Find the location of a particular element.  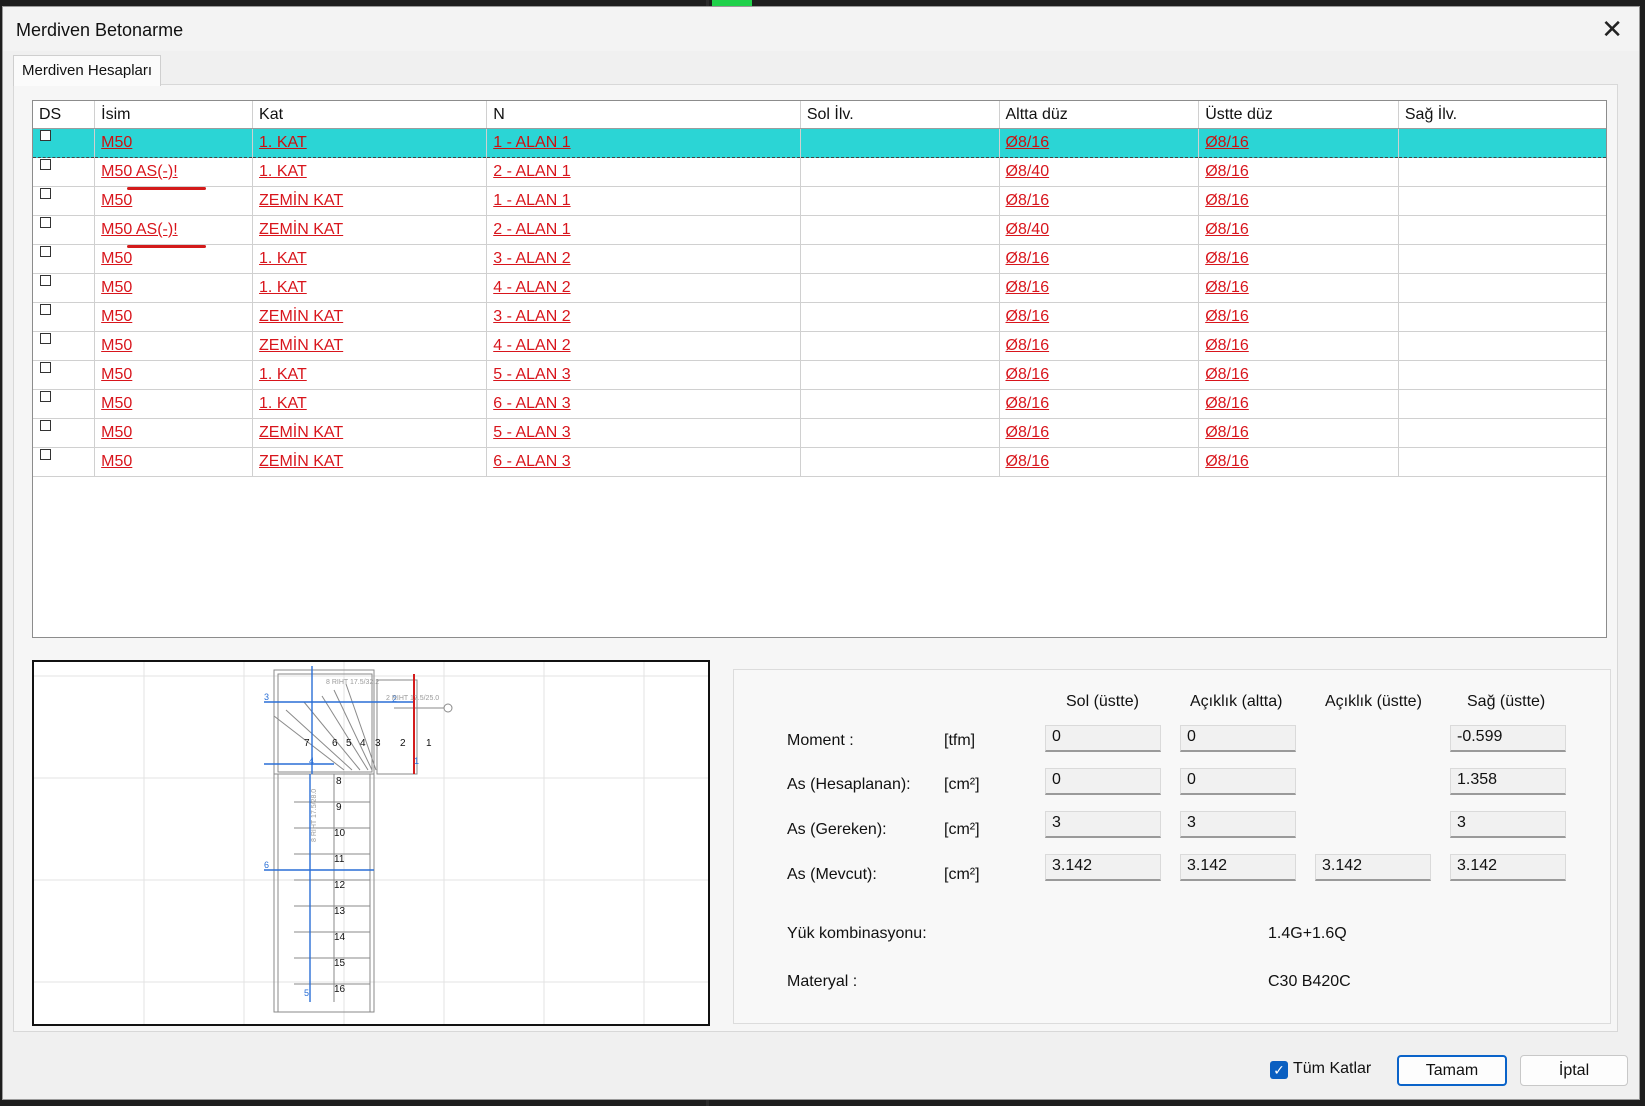

table-row: M50 ZEMİN KAT 4 - ALAN 2 Ø8/16 Ø8/16 is located at coordinates (819, 346).